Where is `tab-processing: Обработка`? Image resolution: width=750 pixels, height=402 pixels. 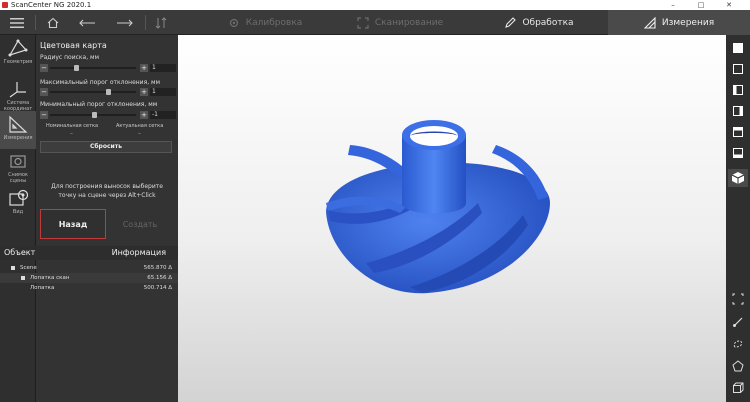 tab-processing: Обработка is located at coordinates (539, 22).